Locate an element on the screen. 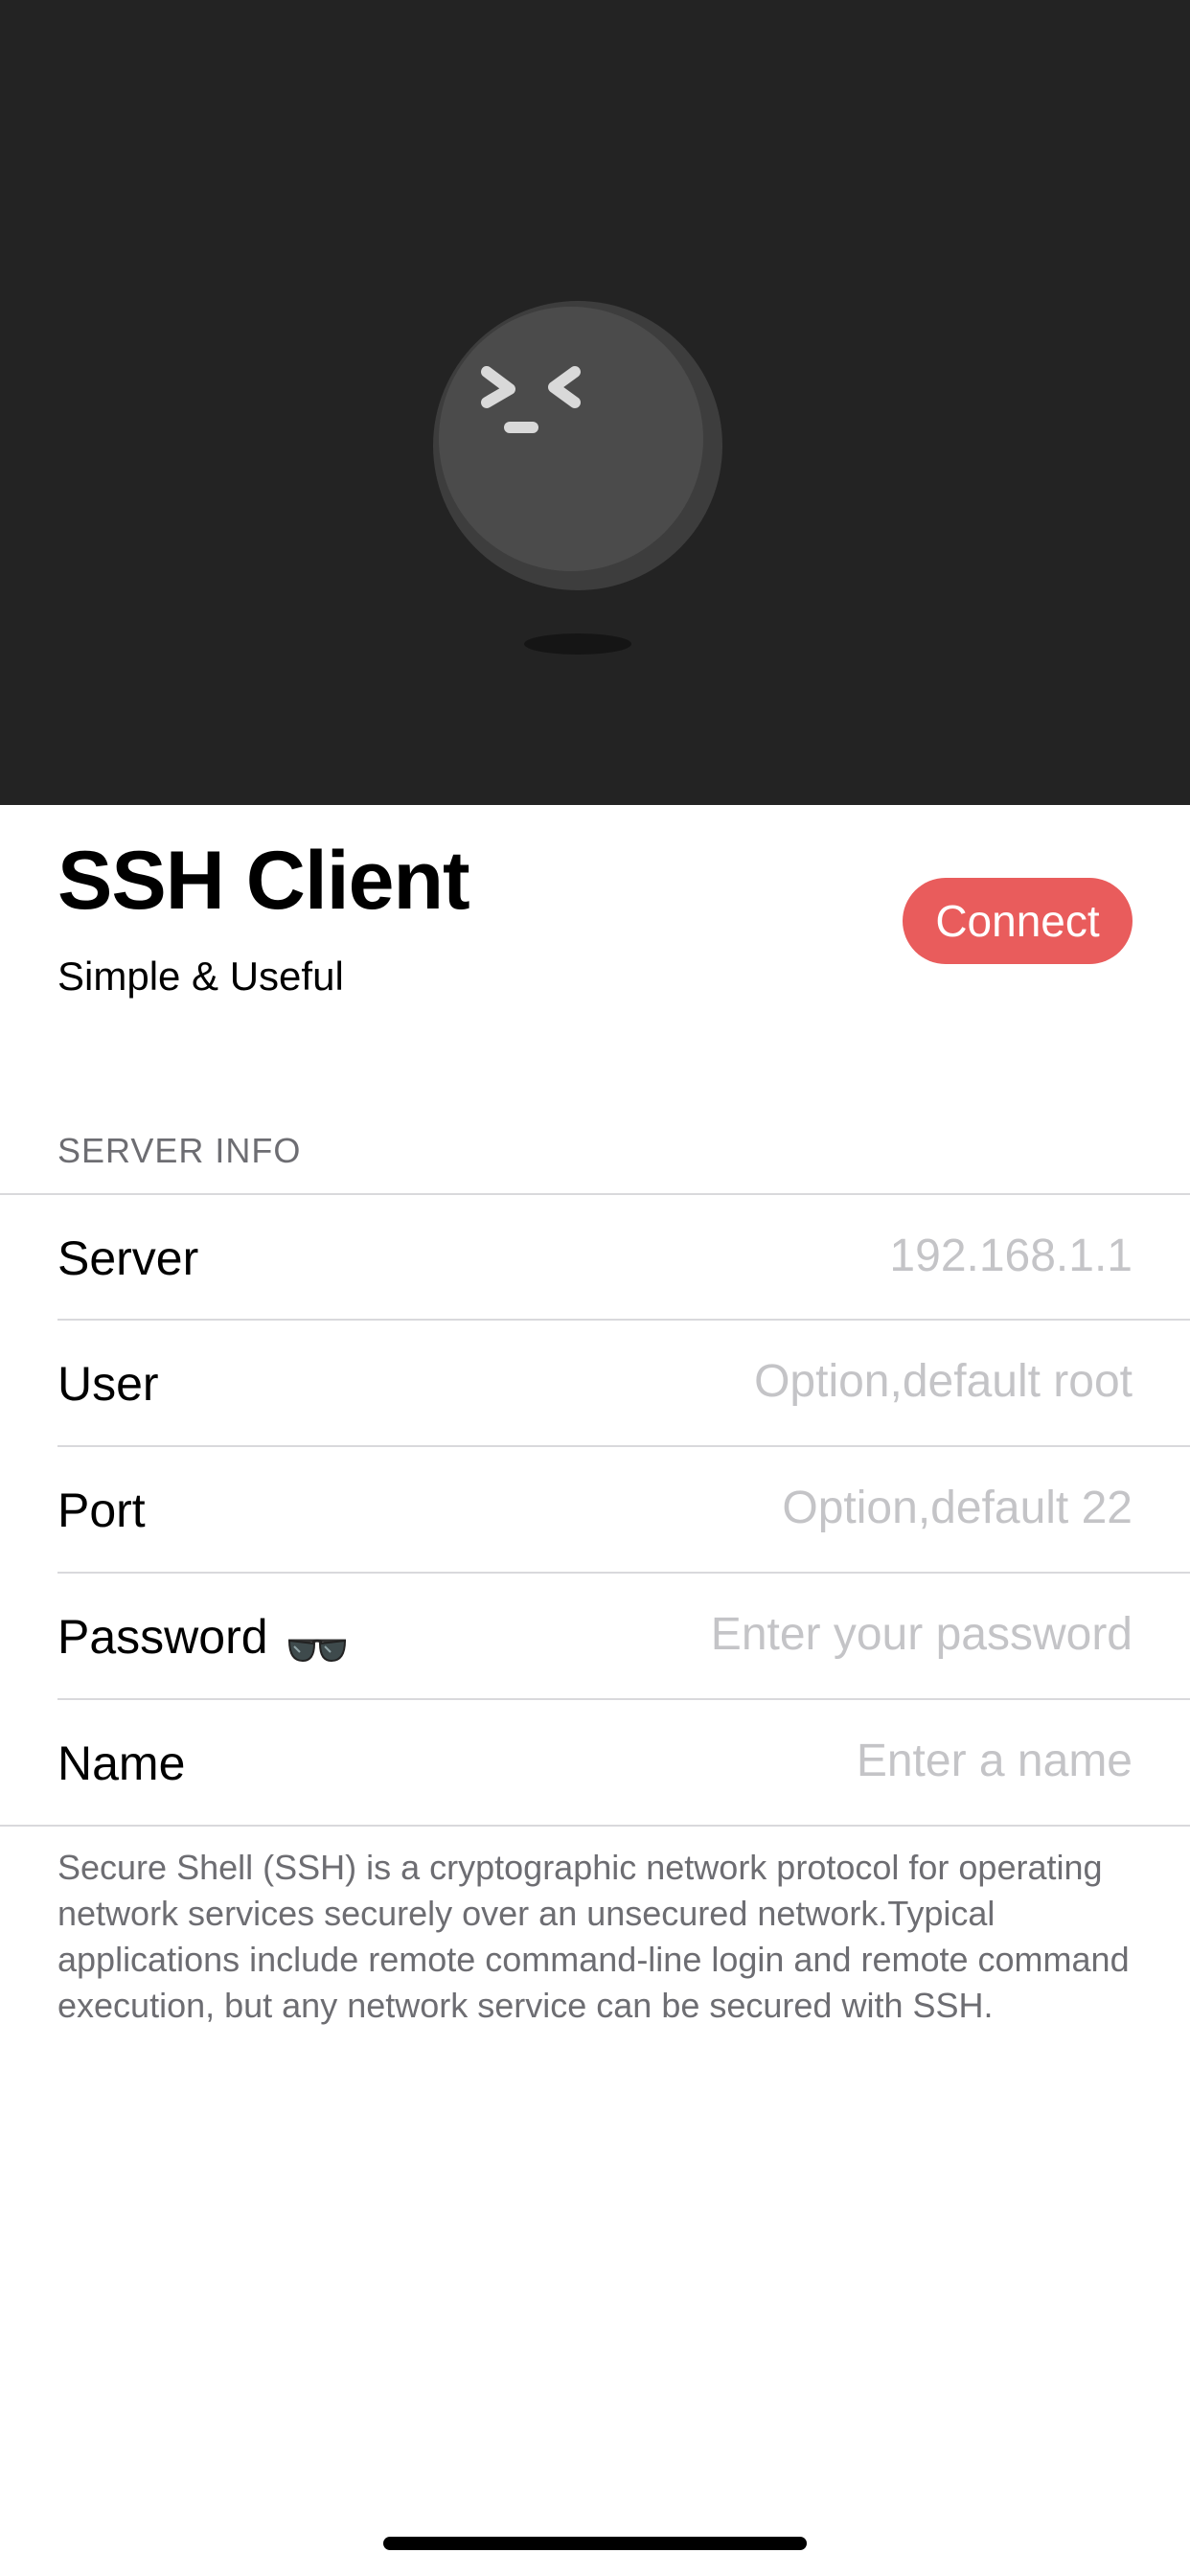  app-title: SSH Client is located at coordinates (264, 881).